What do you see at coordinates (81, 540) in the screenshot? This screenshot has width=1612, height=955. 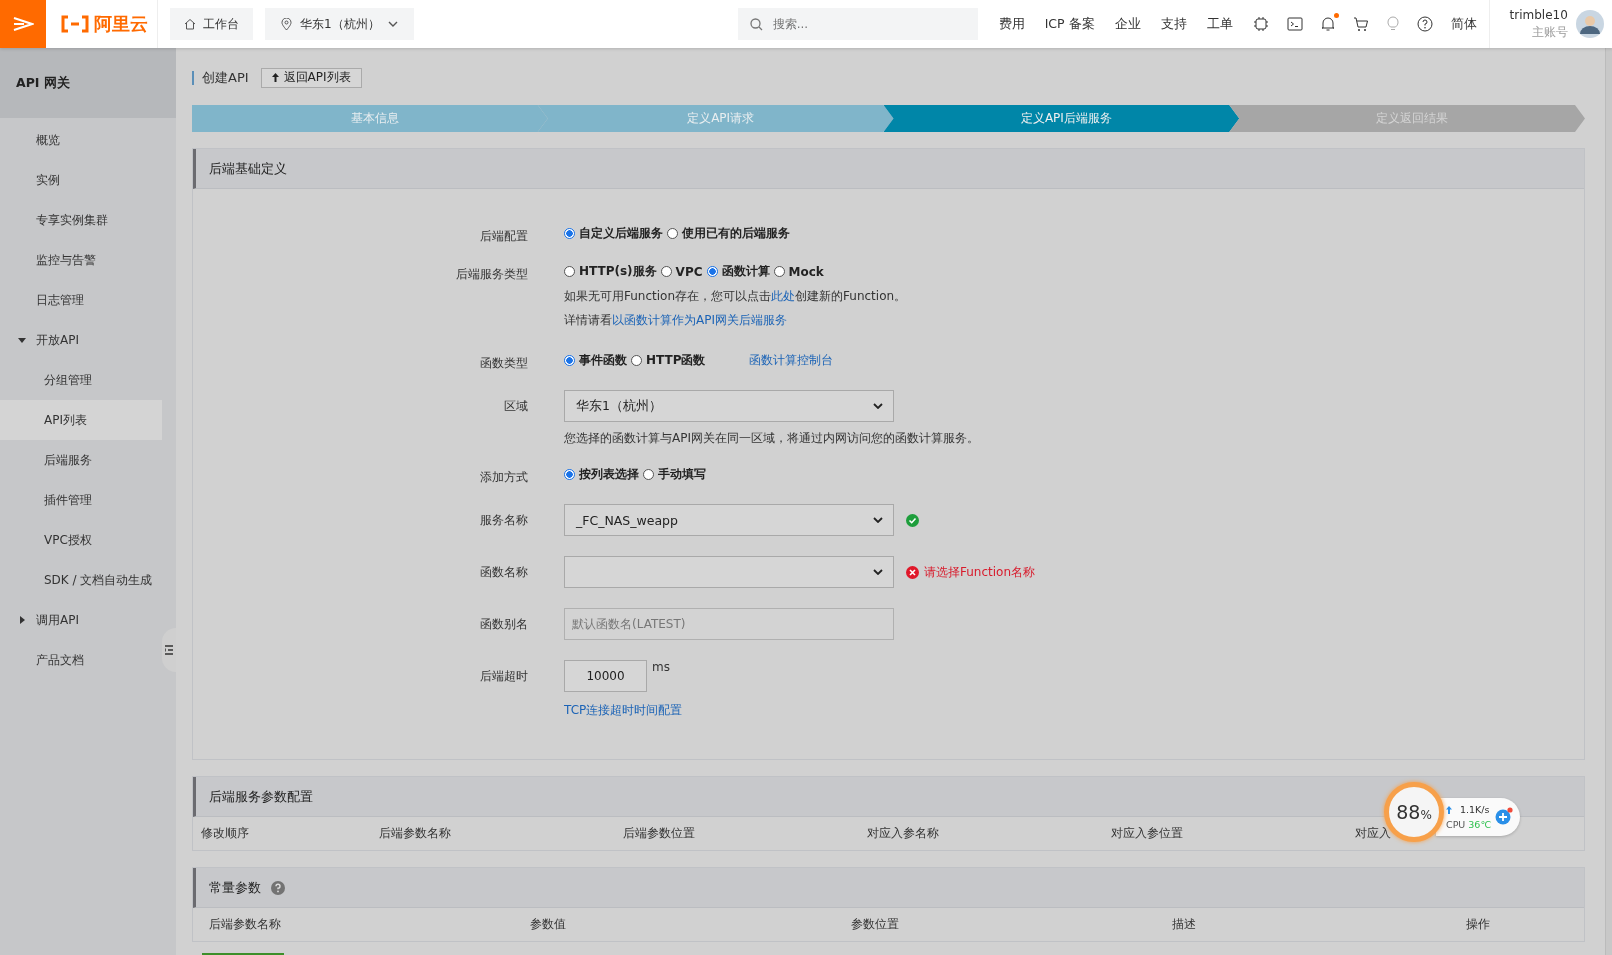 I see `sidebar-item: VPC授权` at bounding box center [81, 540].